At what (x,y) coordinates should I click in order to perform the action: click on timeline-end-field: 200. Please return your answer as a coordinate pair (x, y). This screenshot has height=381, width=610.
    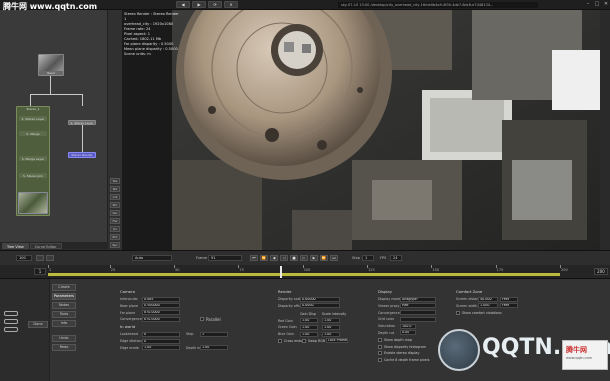
    Looking at the image, I should click on (601, 271).